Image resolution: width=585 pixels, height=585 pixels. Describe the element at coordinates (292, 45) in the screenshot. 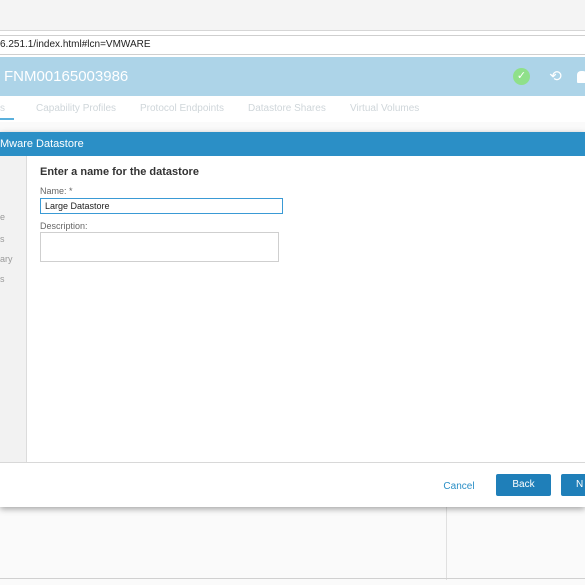

I see `address-bar: 6.251.1/index.html#lcn=VMWARE` at that location.